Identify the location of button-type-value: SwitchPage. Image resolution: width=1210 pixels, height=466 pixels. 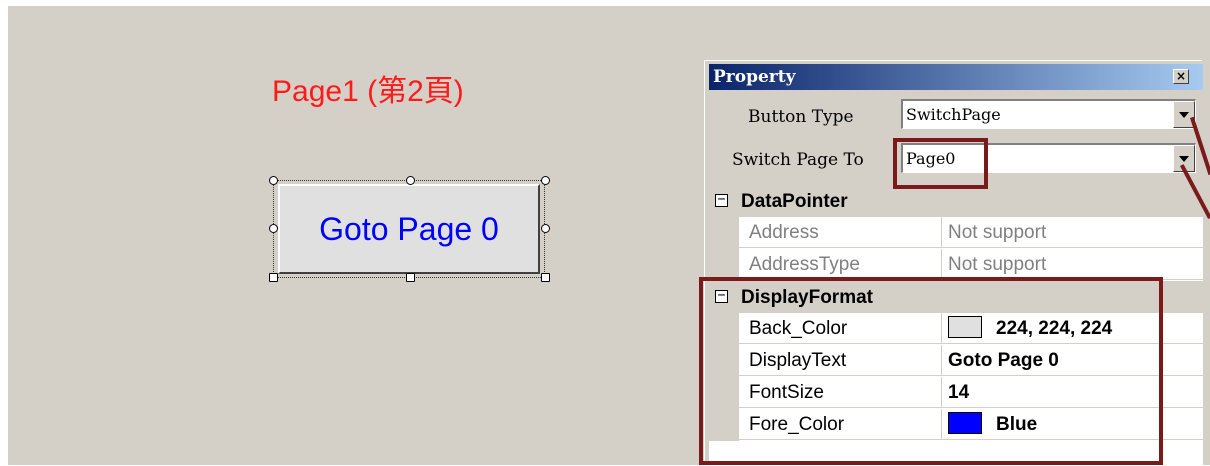
(953, 114).